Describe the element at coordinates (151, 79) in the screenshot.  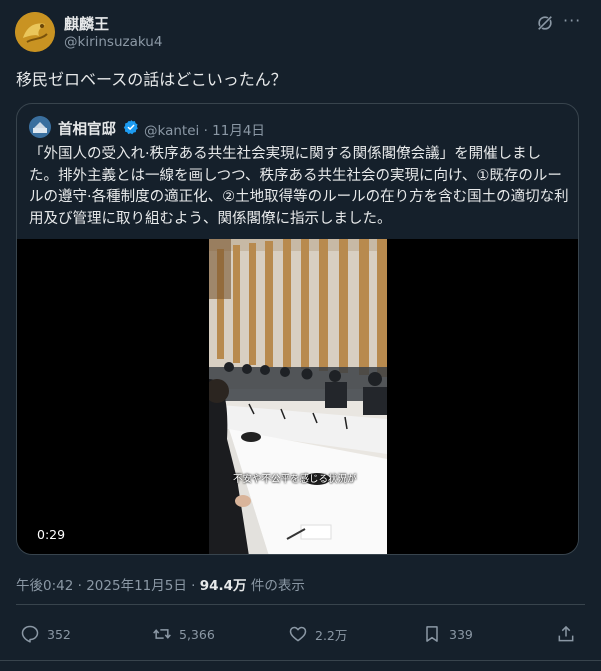
I see `tweet-text: 移民ゼロベースの話はどこいったん？` at that location.